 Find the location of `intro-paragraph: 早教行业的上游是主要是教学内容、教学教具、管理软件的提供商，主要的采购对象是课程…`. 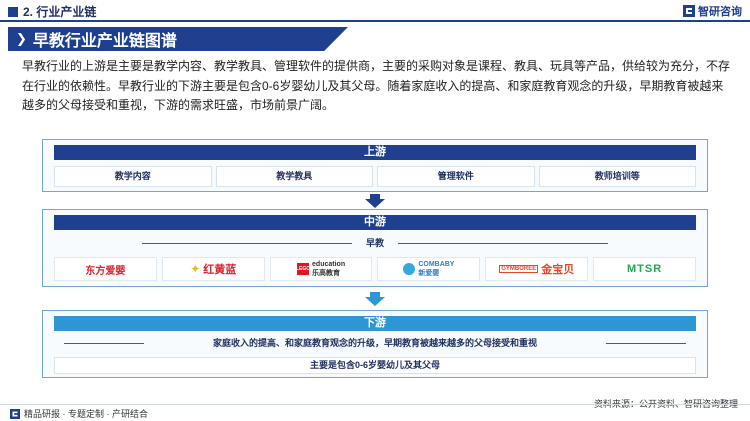

intro-paragraph: 早教行业的上游是主要是教学内容、教学教具、管理软件的提供商，主要的采购对象是课程… is located at coordinates (376, 85).